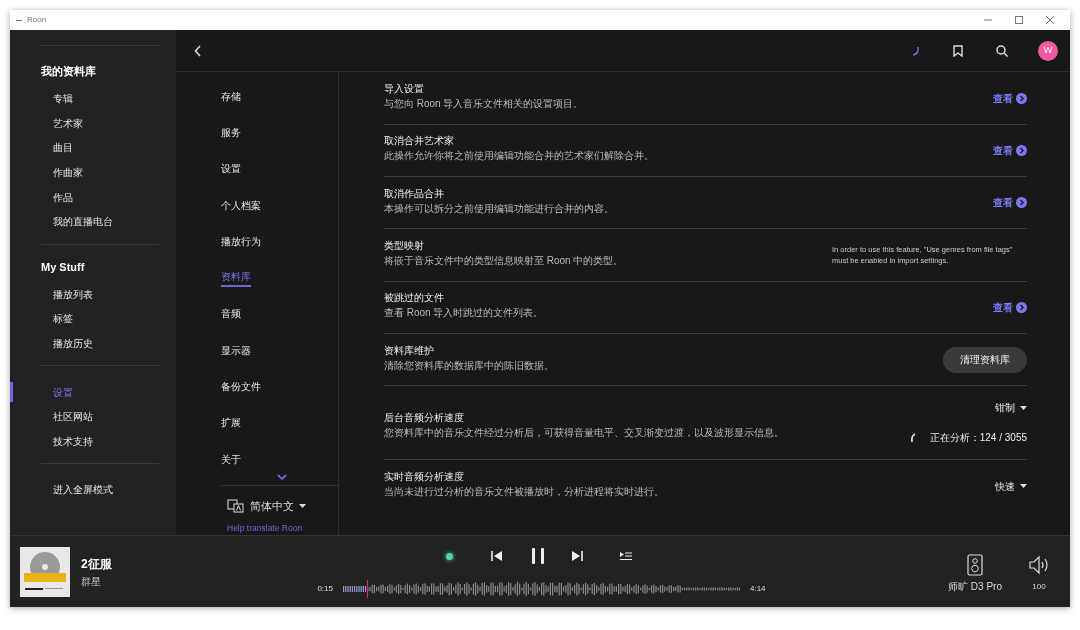  I want to click on help-translate-link: Help translate Roon, so click(282, 528).